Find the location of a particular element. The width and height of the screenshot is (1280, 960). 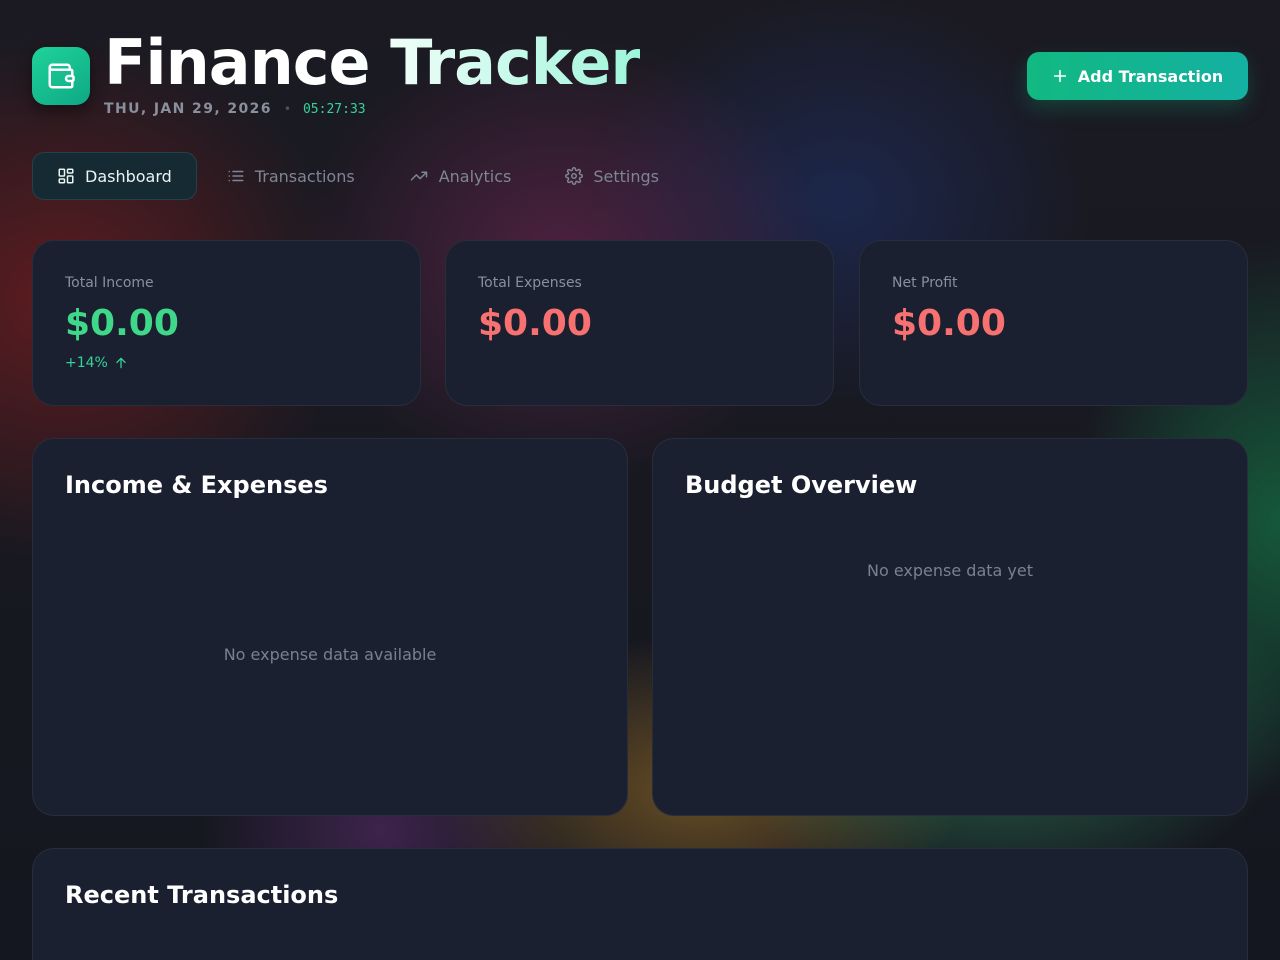

stat-card-net-profit: Net Profit $0.00 is located at coordinates (1053, 323).